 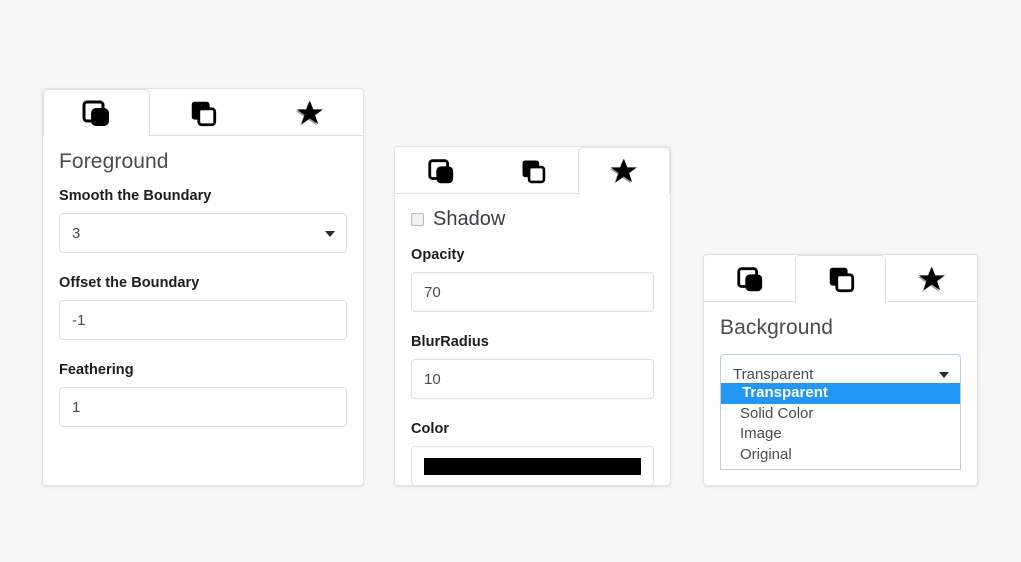 I want to click on shadow-tabbar, so click(x=533, y=171).